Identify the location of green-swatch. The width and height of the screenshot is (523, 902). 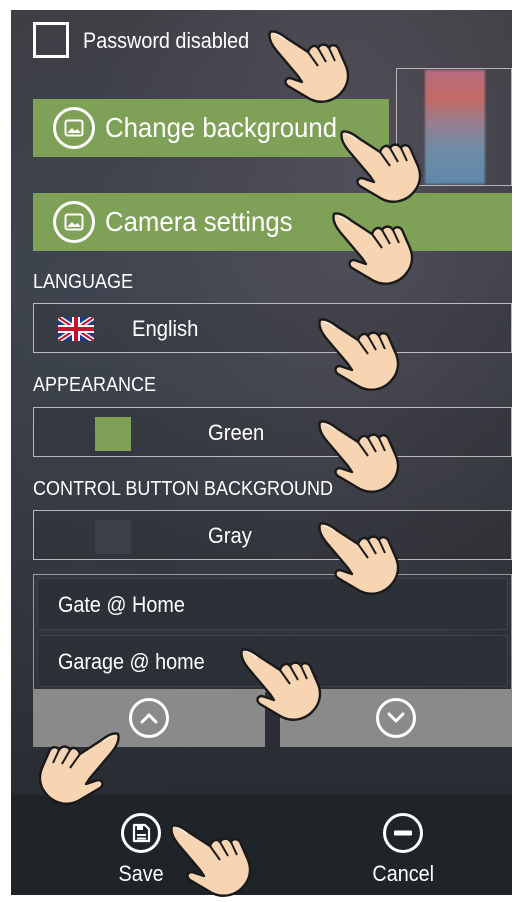
(113, 434).